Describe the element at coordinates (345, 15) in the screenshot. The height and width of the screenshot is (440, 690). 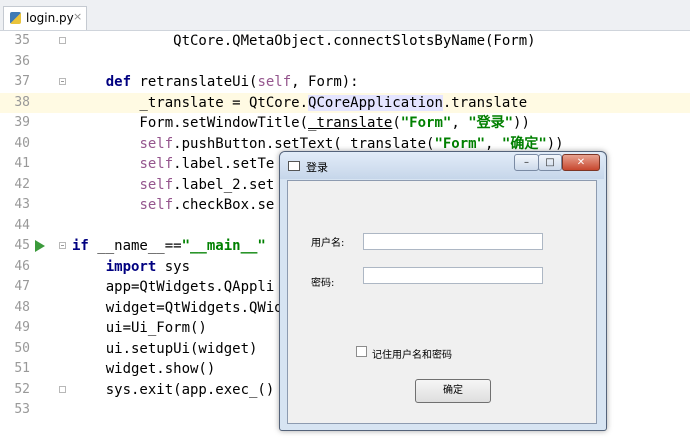
I see `editor-tab-bar: login.py ×` at that location.